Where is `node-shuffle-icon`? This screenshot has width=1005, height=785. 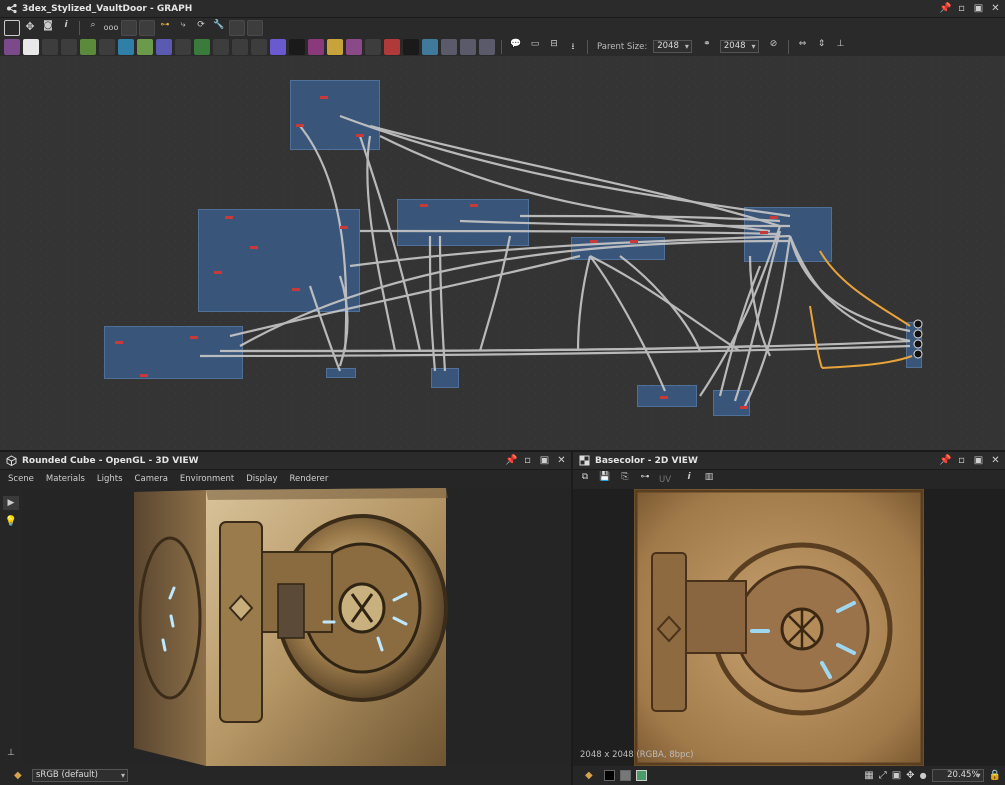
node-shuffle-icon is located at coordinates (69, 46).